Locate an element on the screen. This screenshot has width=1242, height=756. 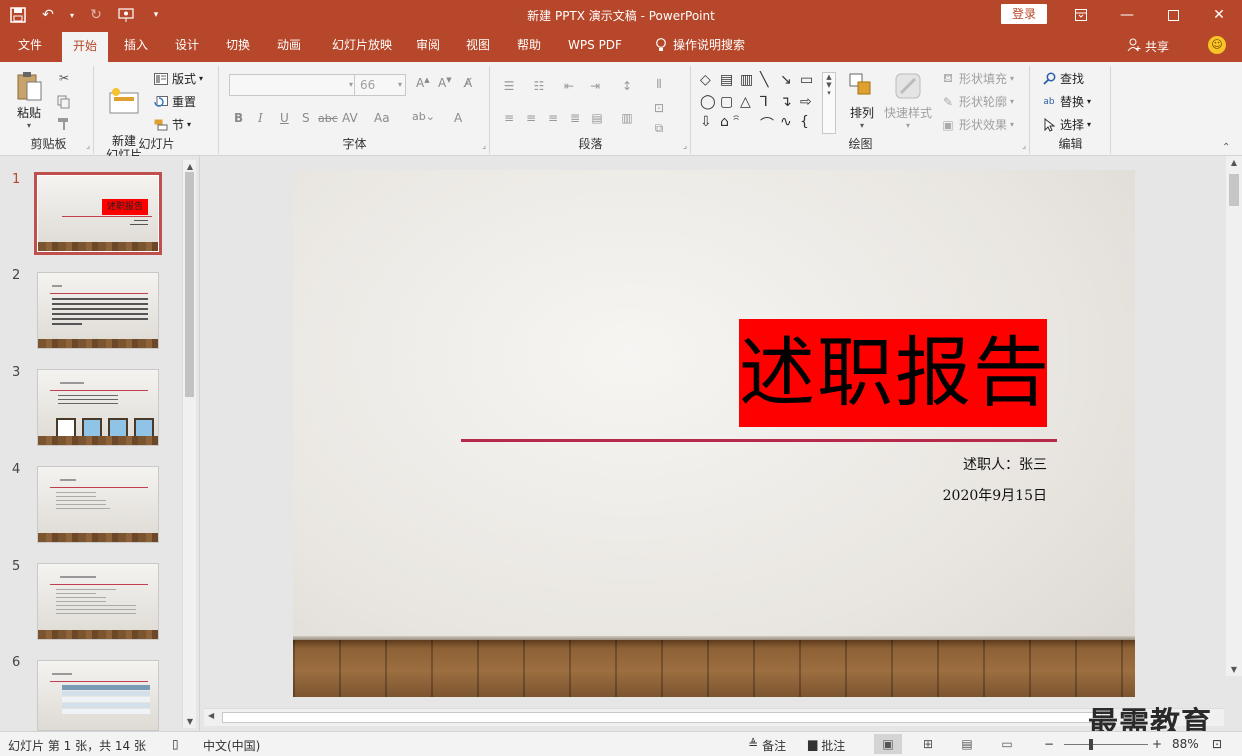
slide-title: 述职报告 is located at coordinates (893, 373).